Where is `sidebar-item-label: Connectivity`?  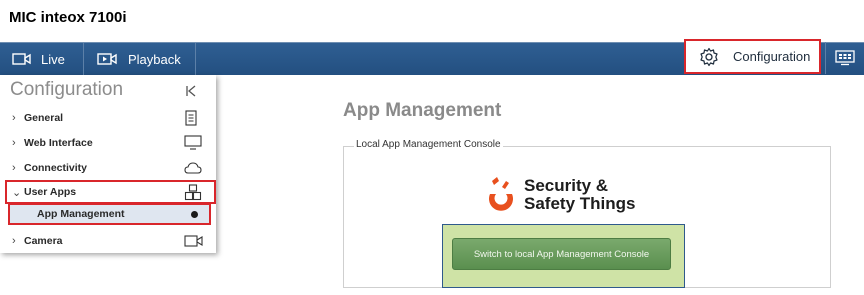
sidebar-item-label: Connectivity is located at coordinates (56, 168).